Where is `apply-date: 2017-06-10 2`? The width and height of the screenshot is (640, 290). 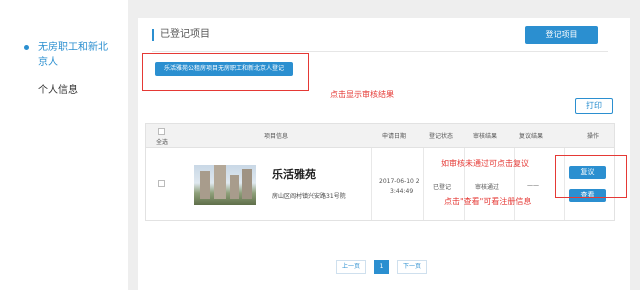
apply-date: 2017-06-10 2 is located at coordinates (399, 181).